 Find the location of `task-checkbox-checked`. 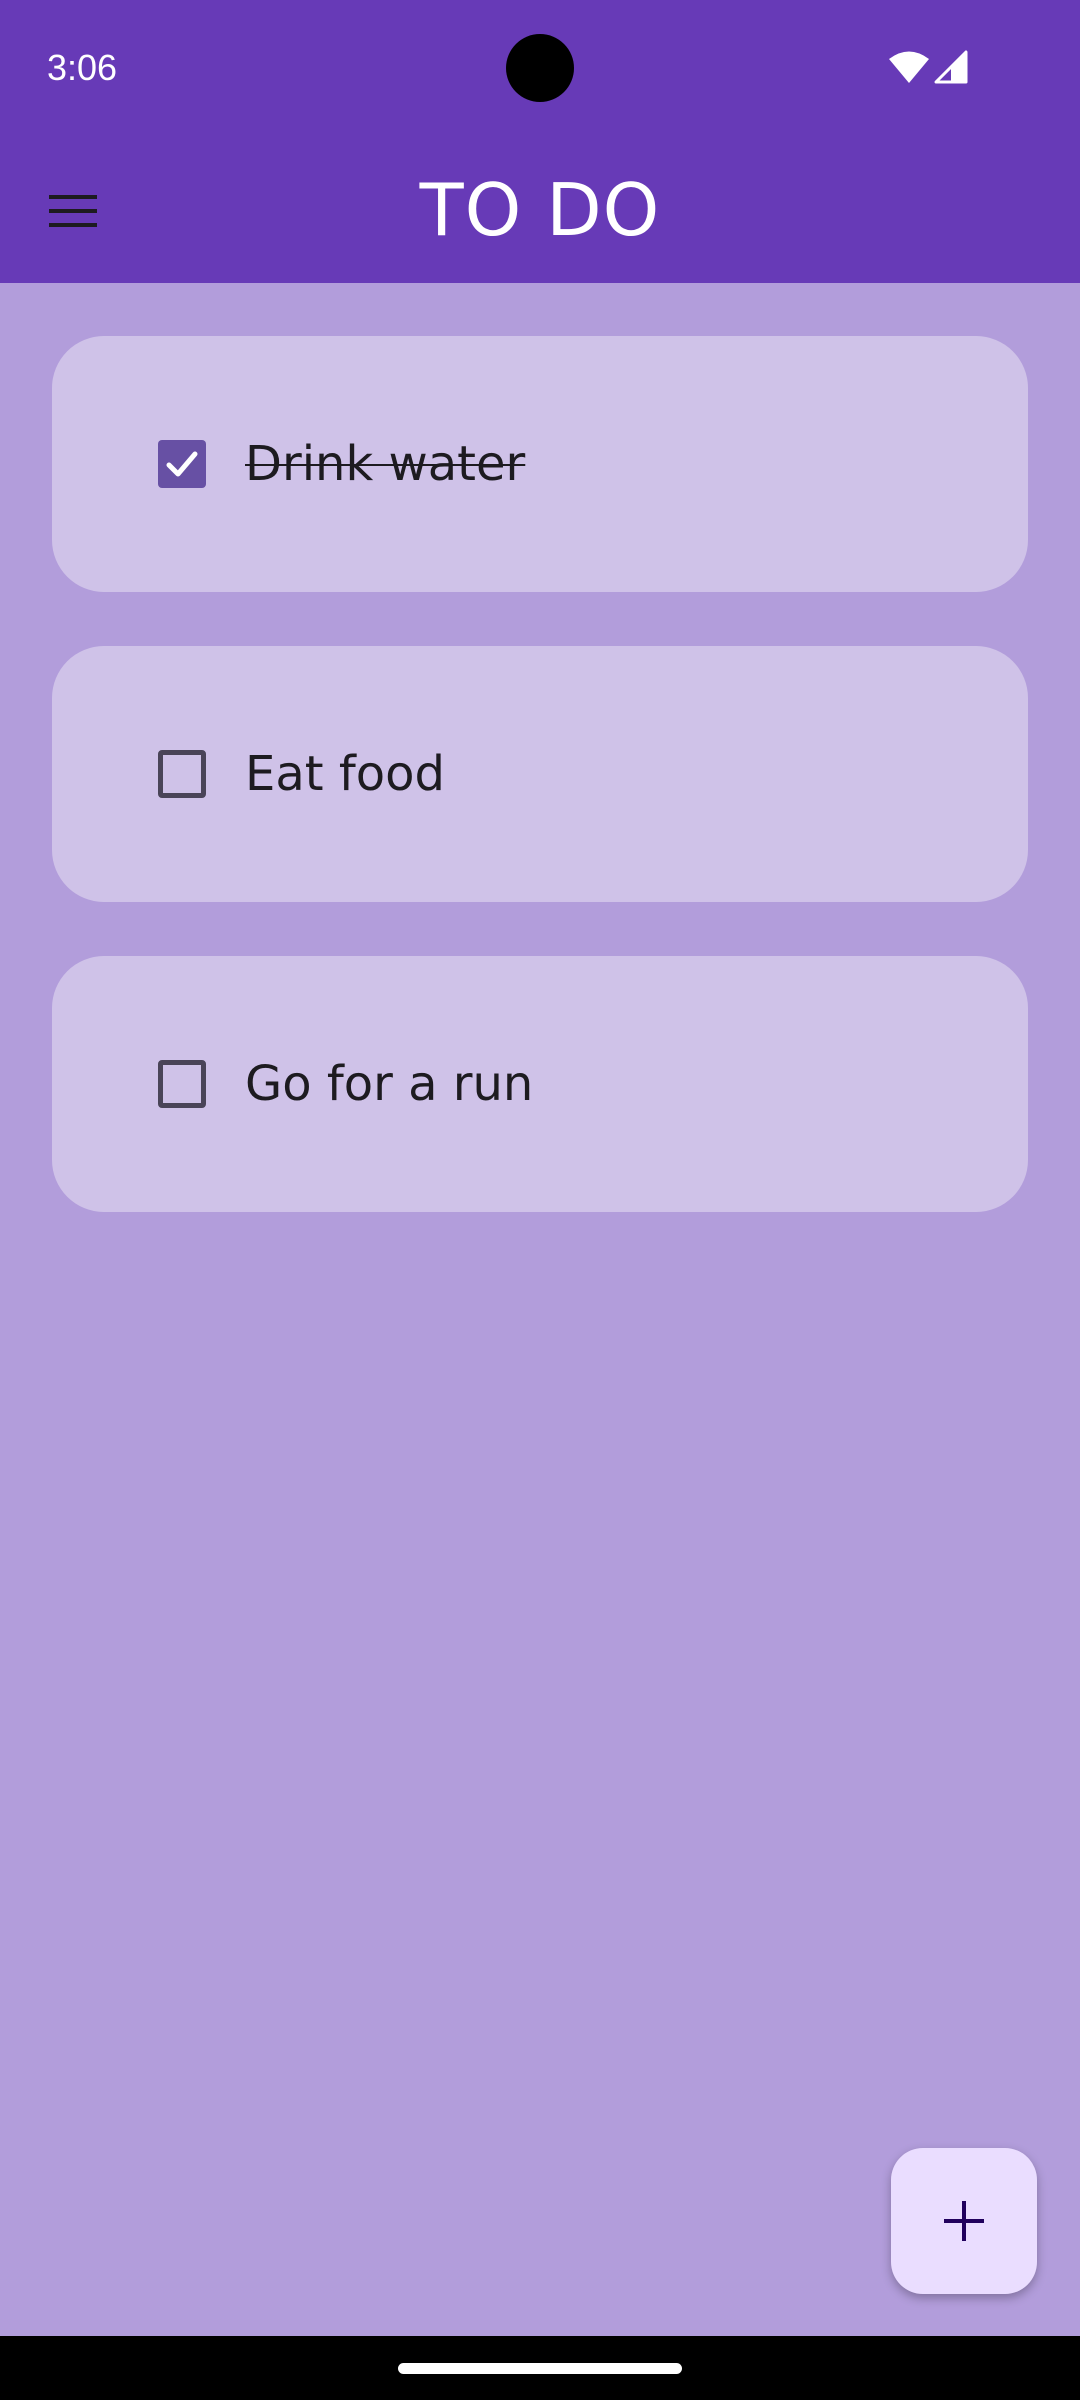

task-checkbox-checked is located at coordinates (182, 464).